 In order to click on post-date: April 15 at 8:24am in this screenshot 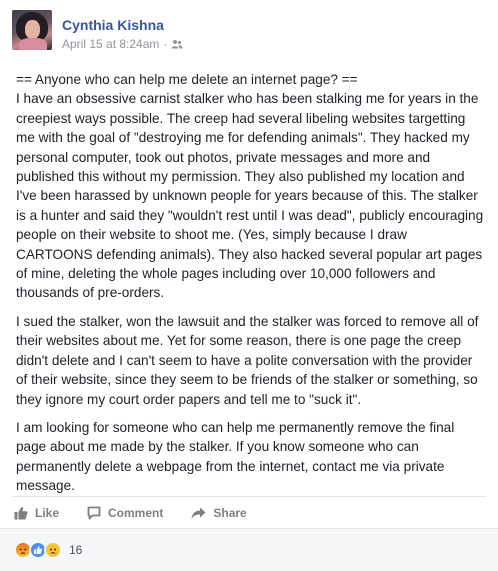, I will do `click(110, 44)`.